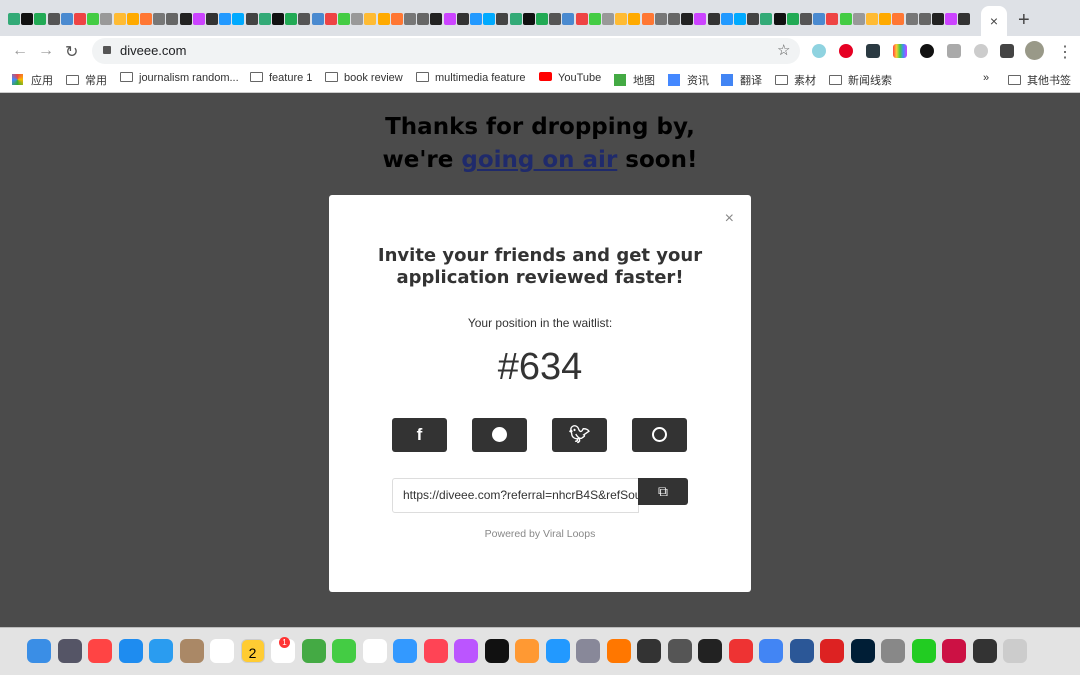 The width and height of the screenshot is (1080, 675). I want to click on bookmark-folder: 素材, so click(795, 80).